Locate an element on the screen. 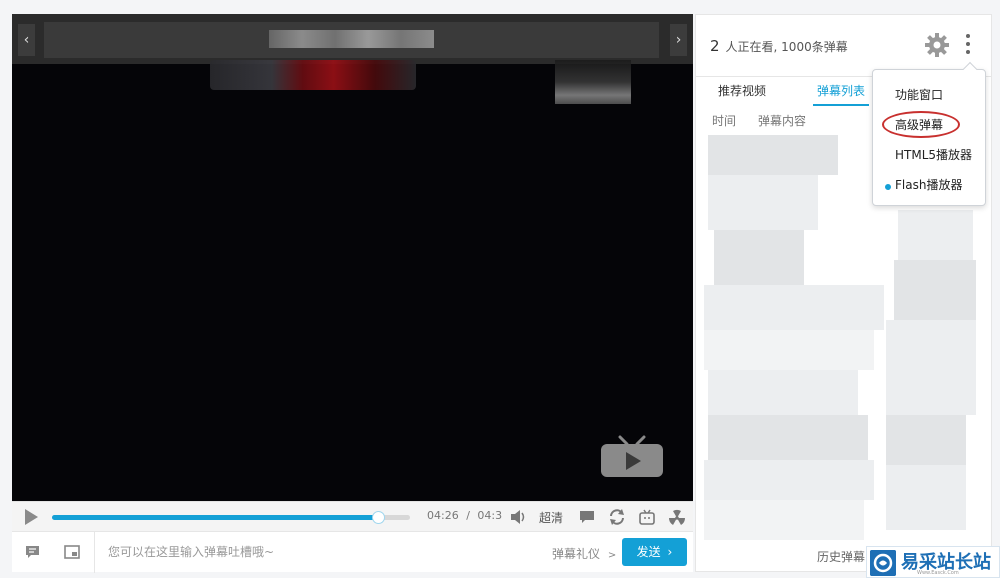  blurred-title-text is located at coordinates (351, 39).